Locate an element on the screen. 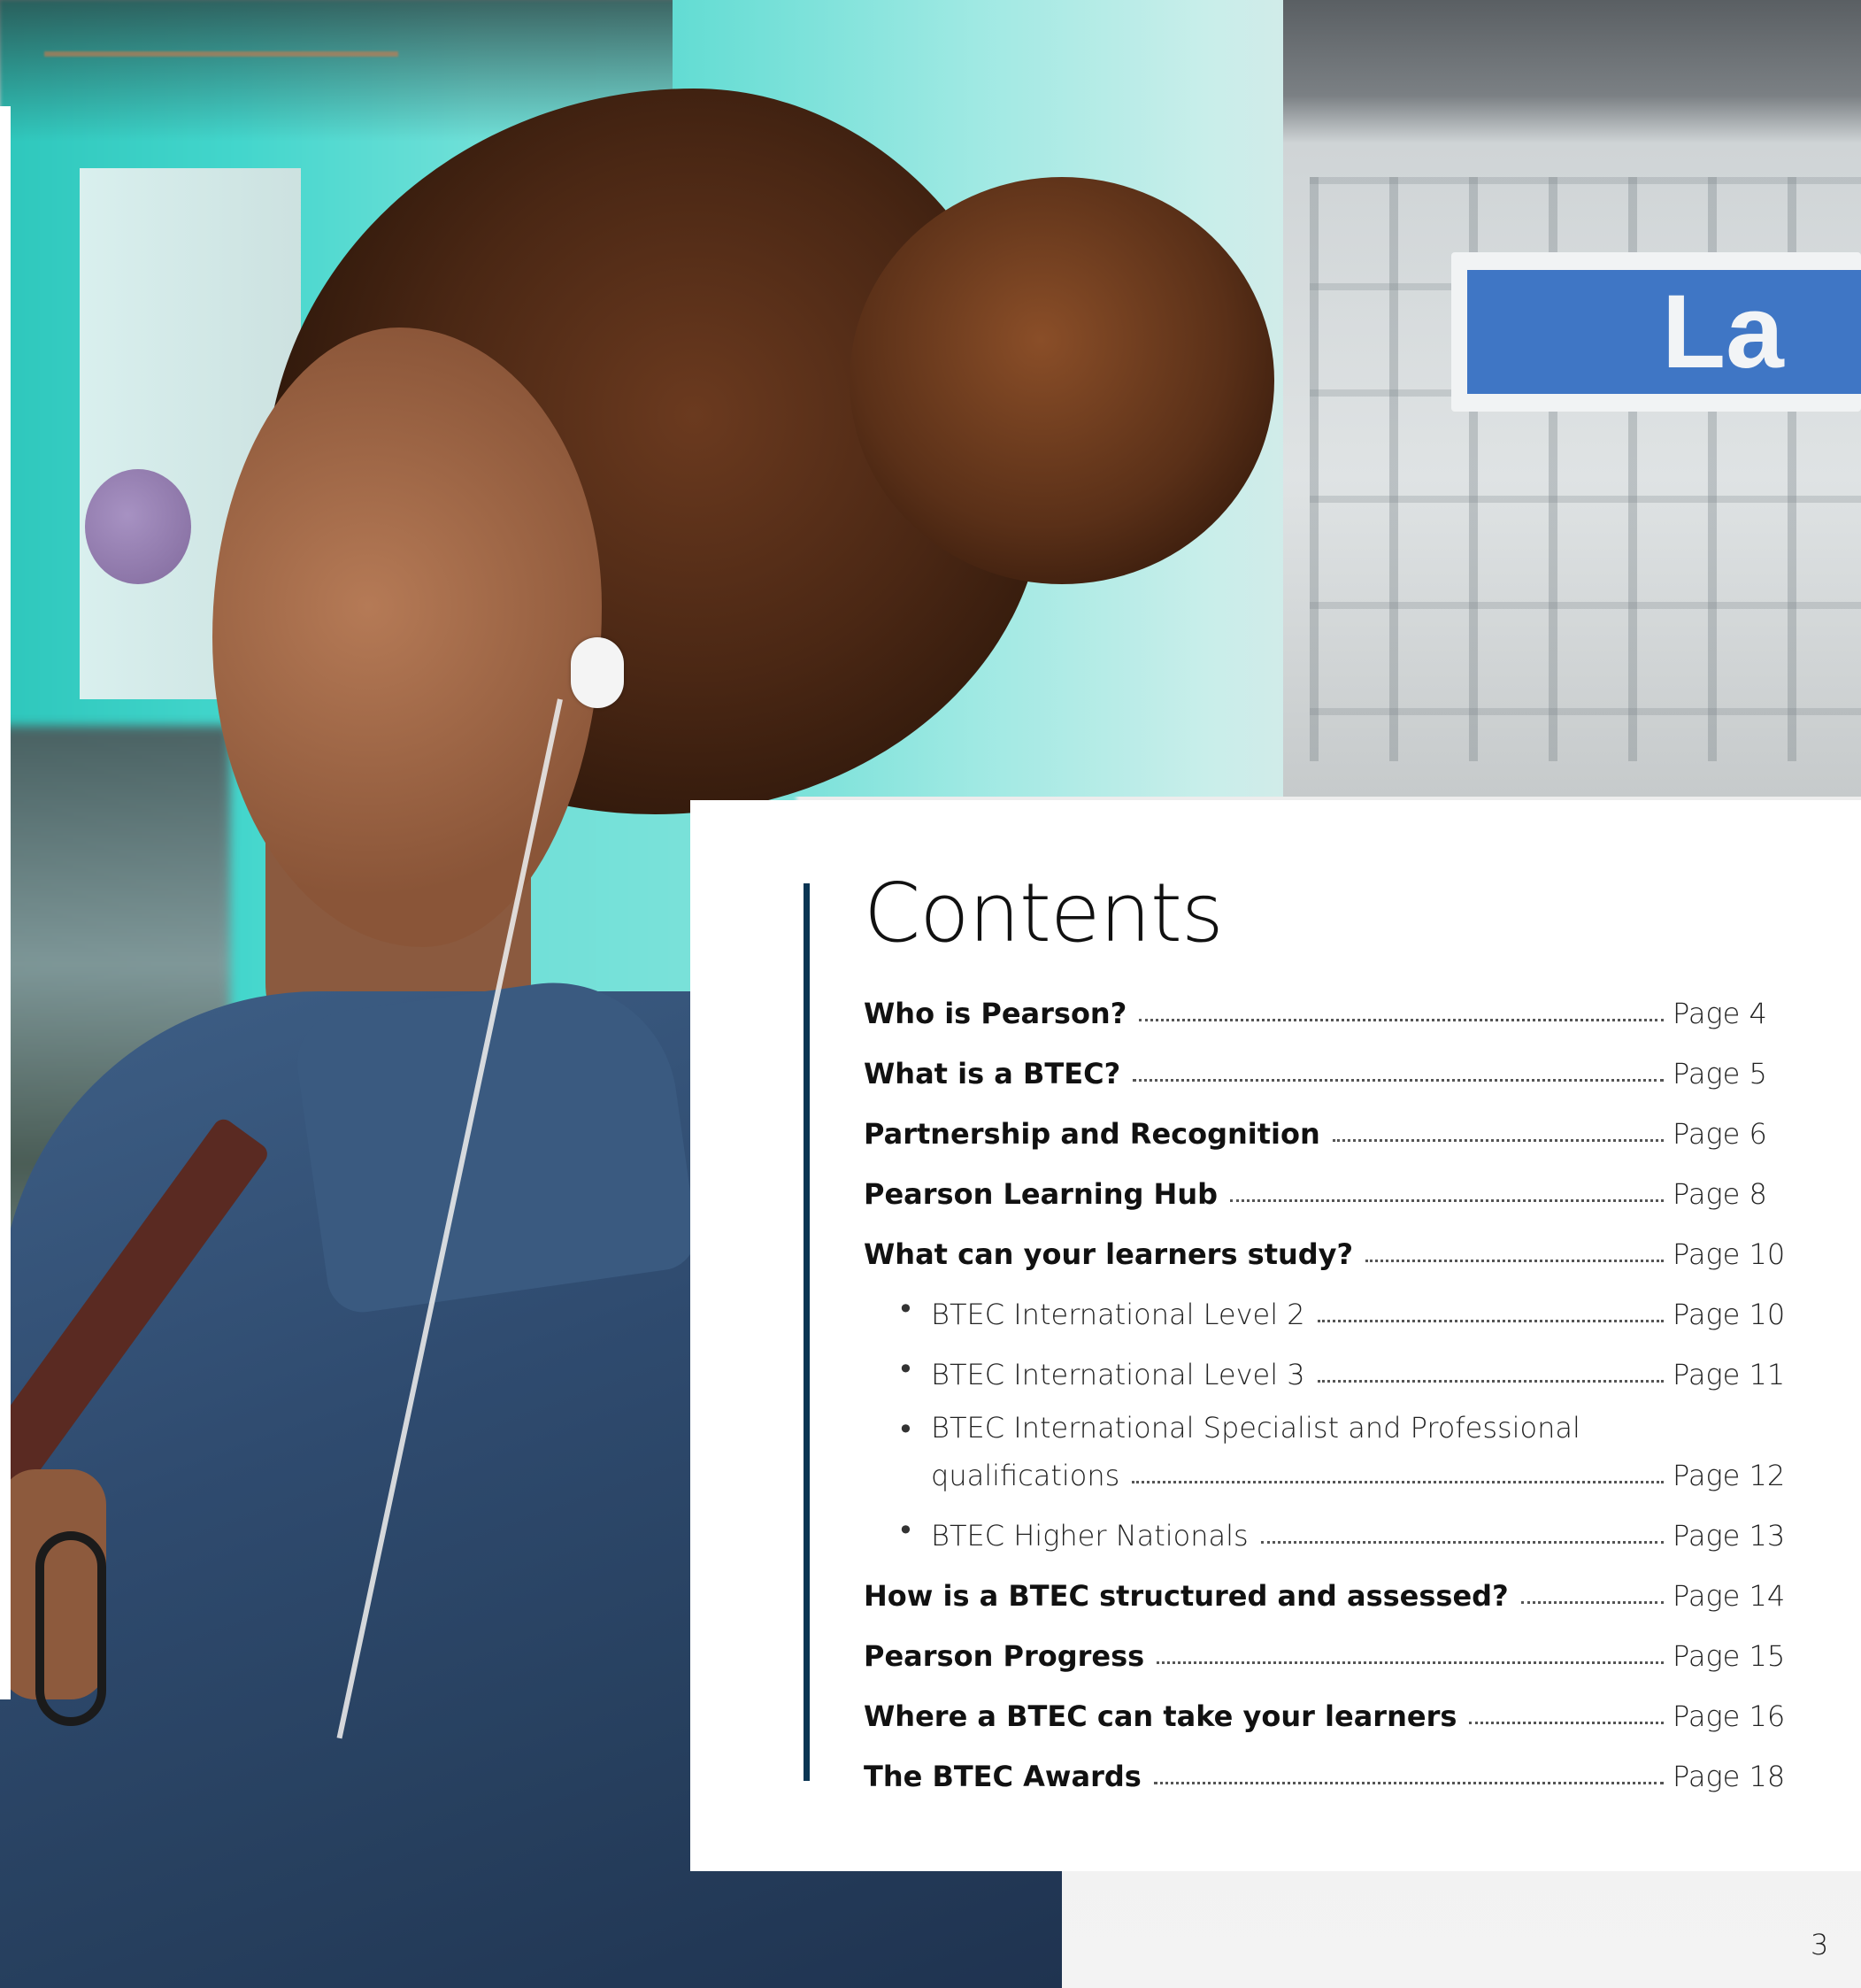 The image size is (1861, 1988). toc-entry-title: Who is Pearson? is located at coordinates (996, 1013).